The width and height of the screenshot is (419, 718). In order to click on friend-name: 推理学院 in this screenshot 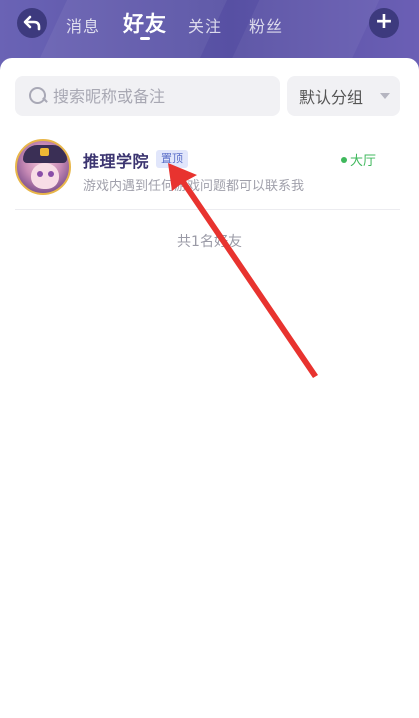, I will do `click(116, 161)`.